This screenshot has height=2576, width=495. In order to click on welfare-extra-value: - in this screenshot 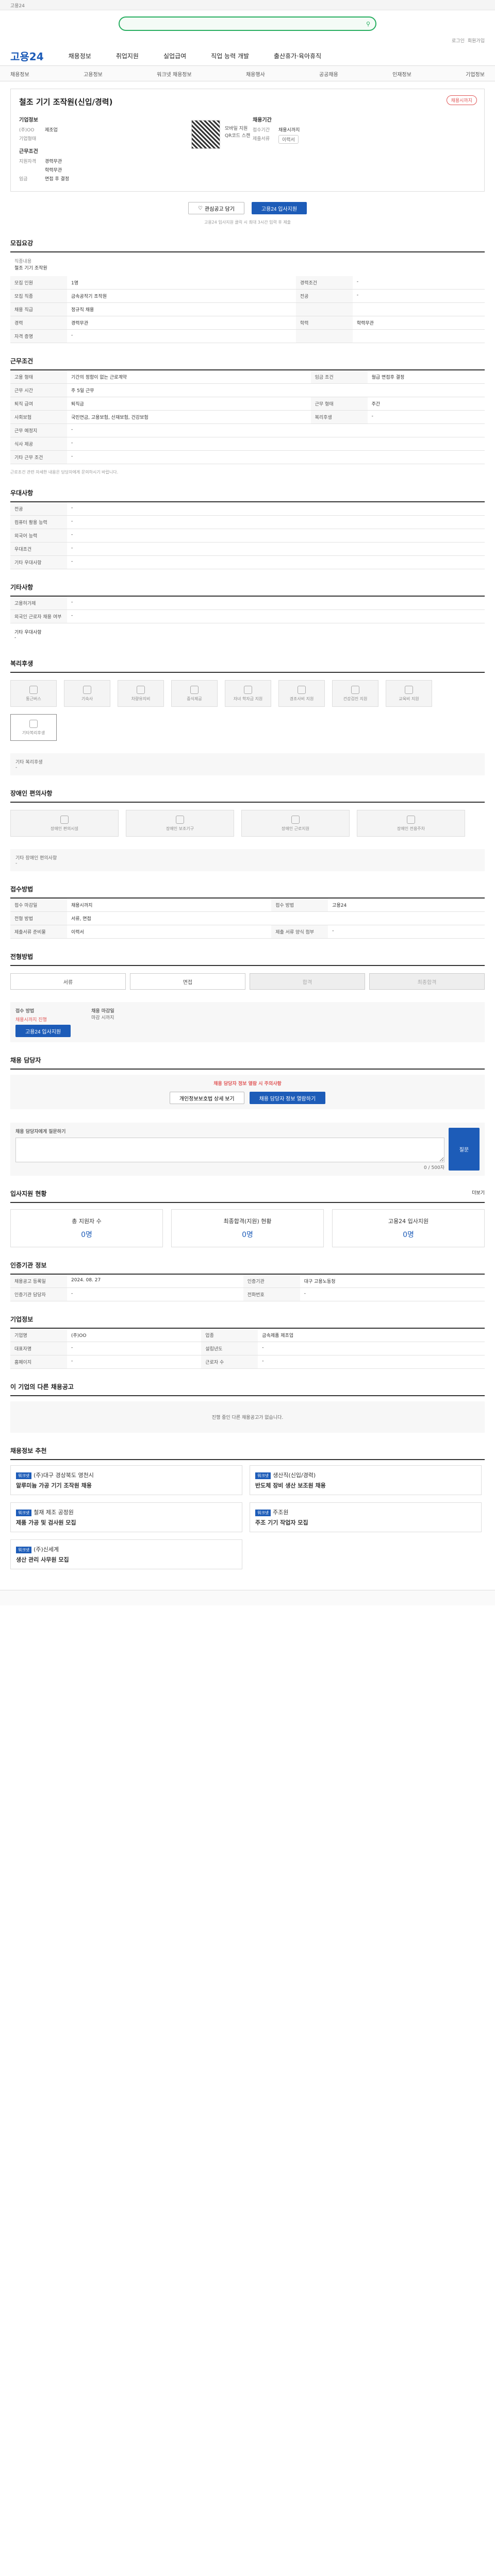, I will do `click(16, 767)`.